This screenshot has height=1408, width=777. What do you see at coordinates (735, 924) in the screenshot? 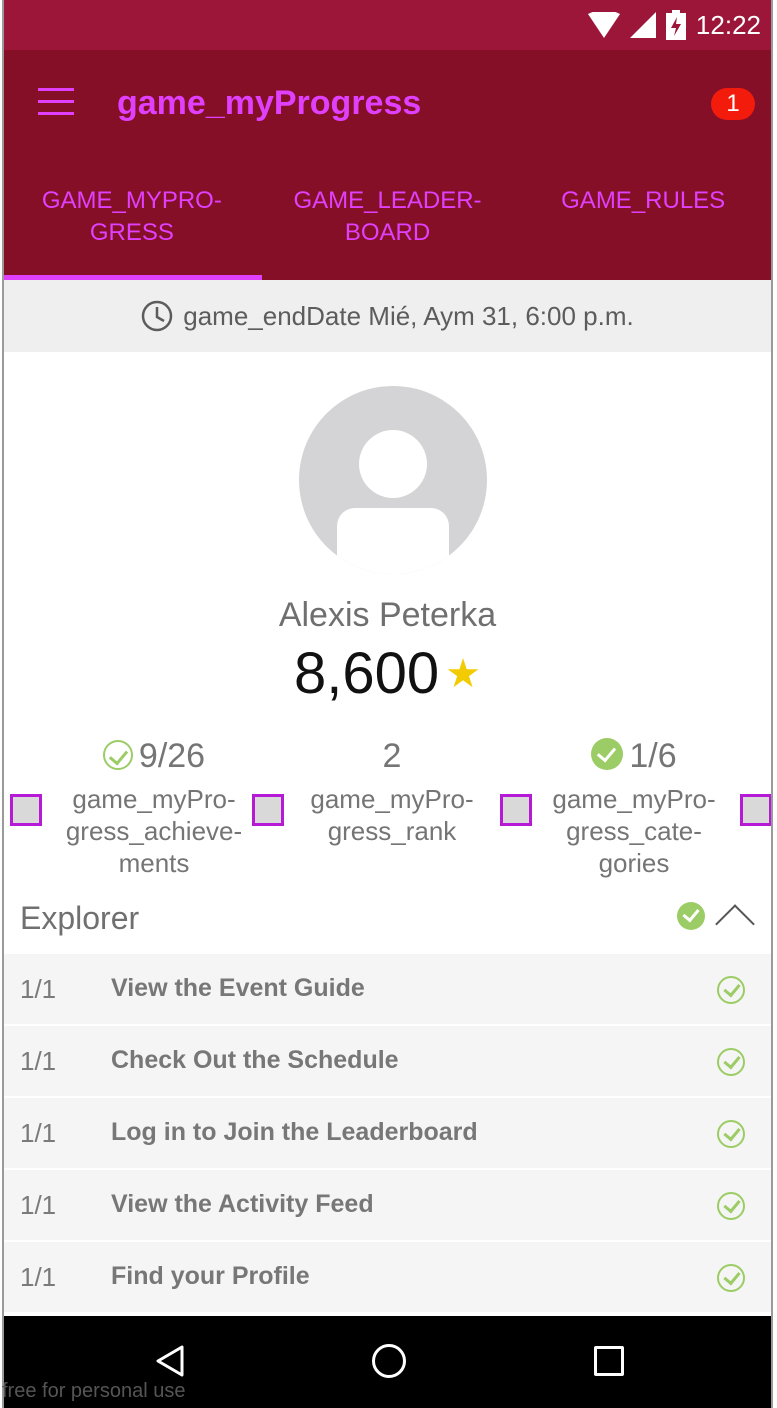
I see `chevron-up-icon` at bounding box center [735, 924].